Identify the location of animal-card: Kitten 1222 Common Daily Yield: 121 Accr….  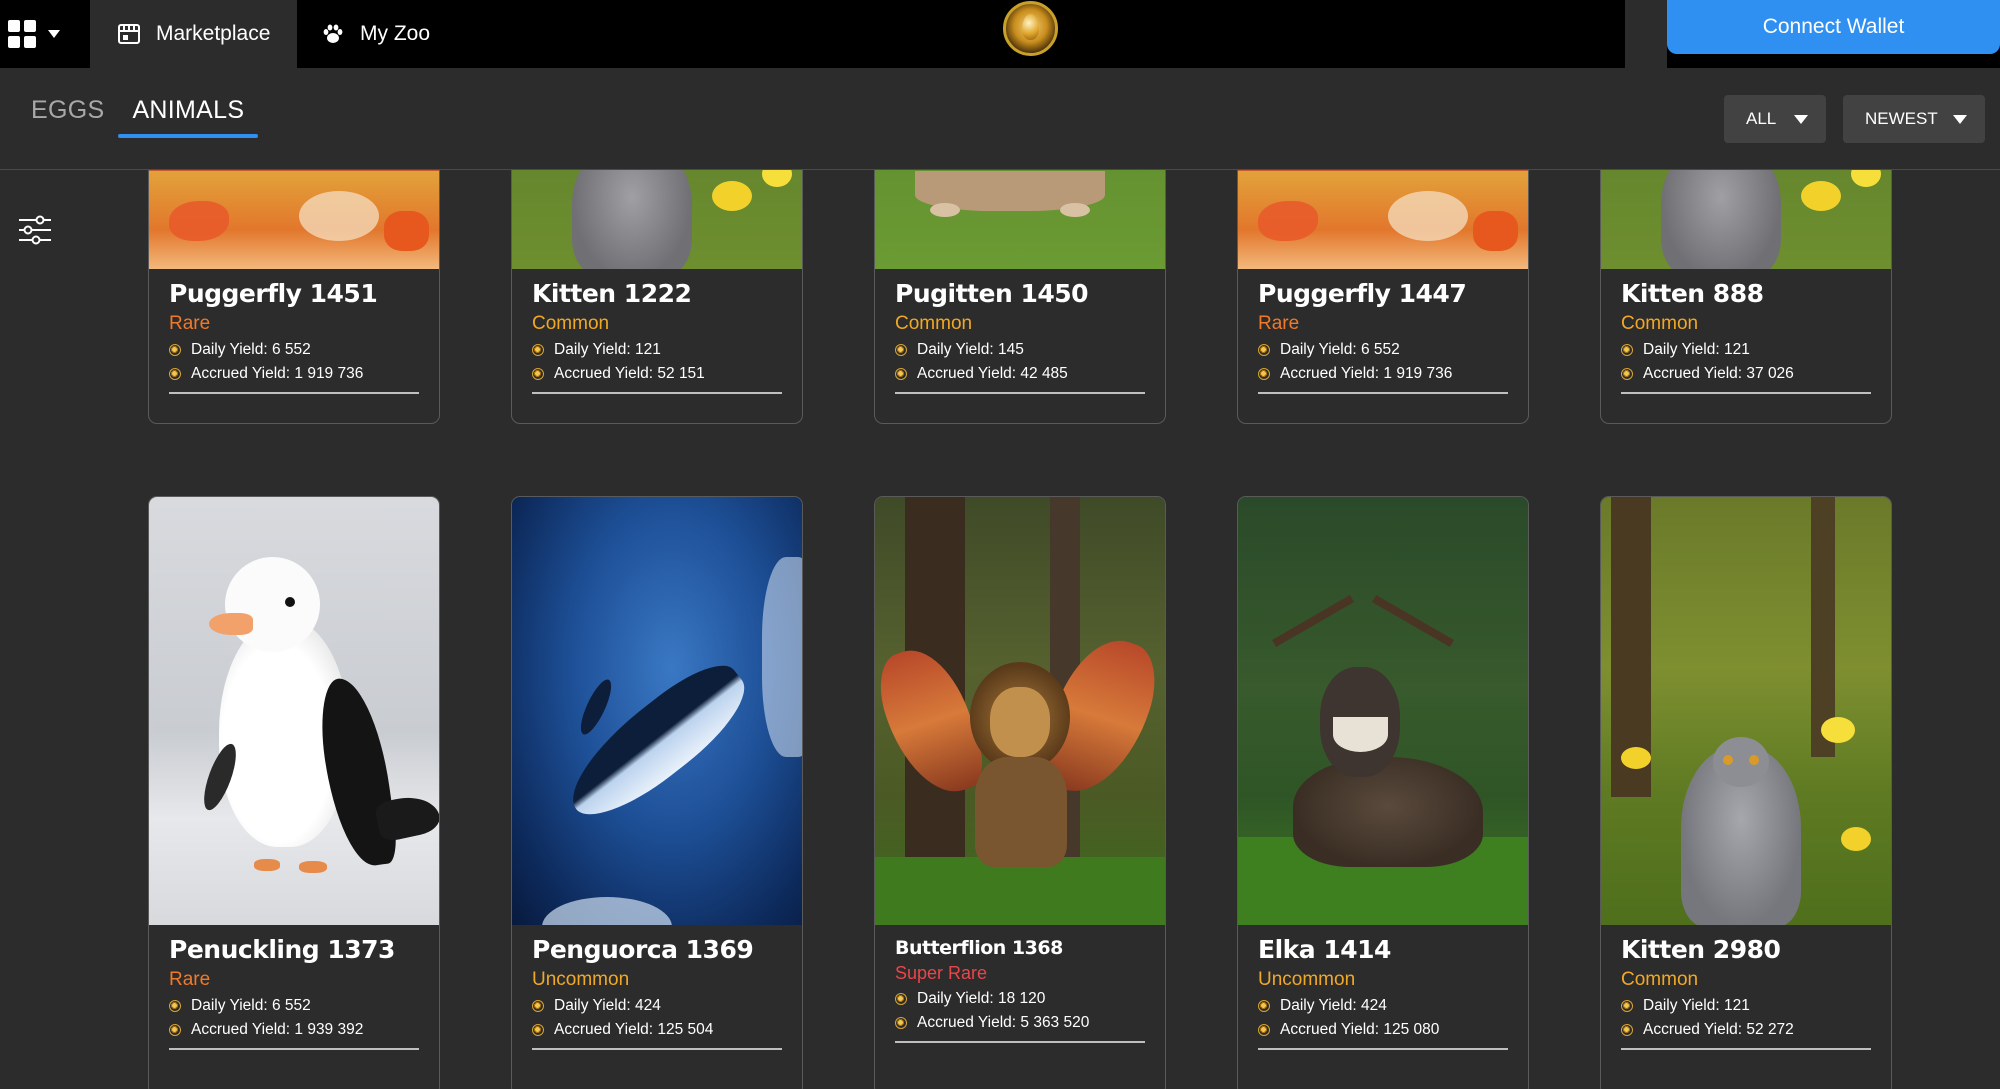
(657, 297).